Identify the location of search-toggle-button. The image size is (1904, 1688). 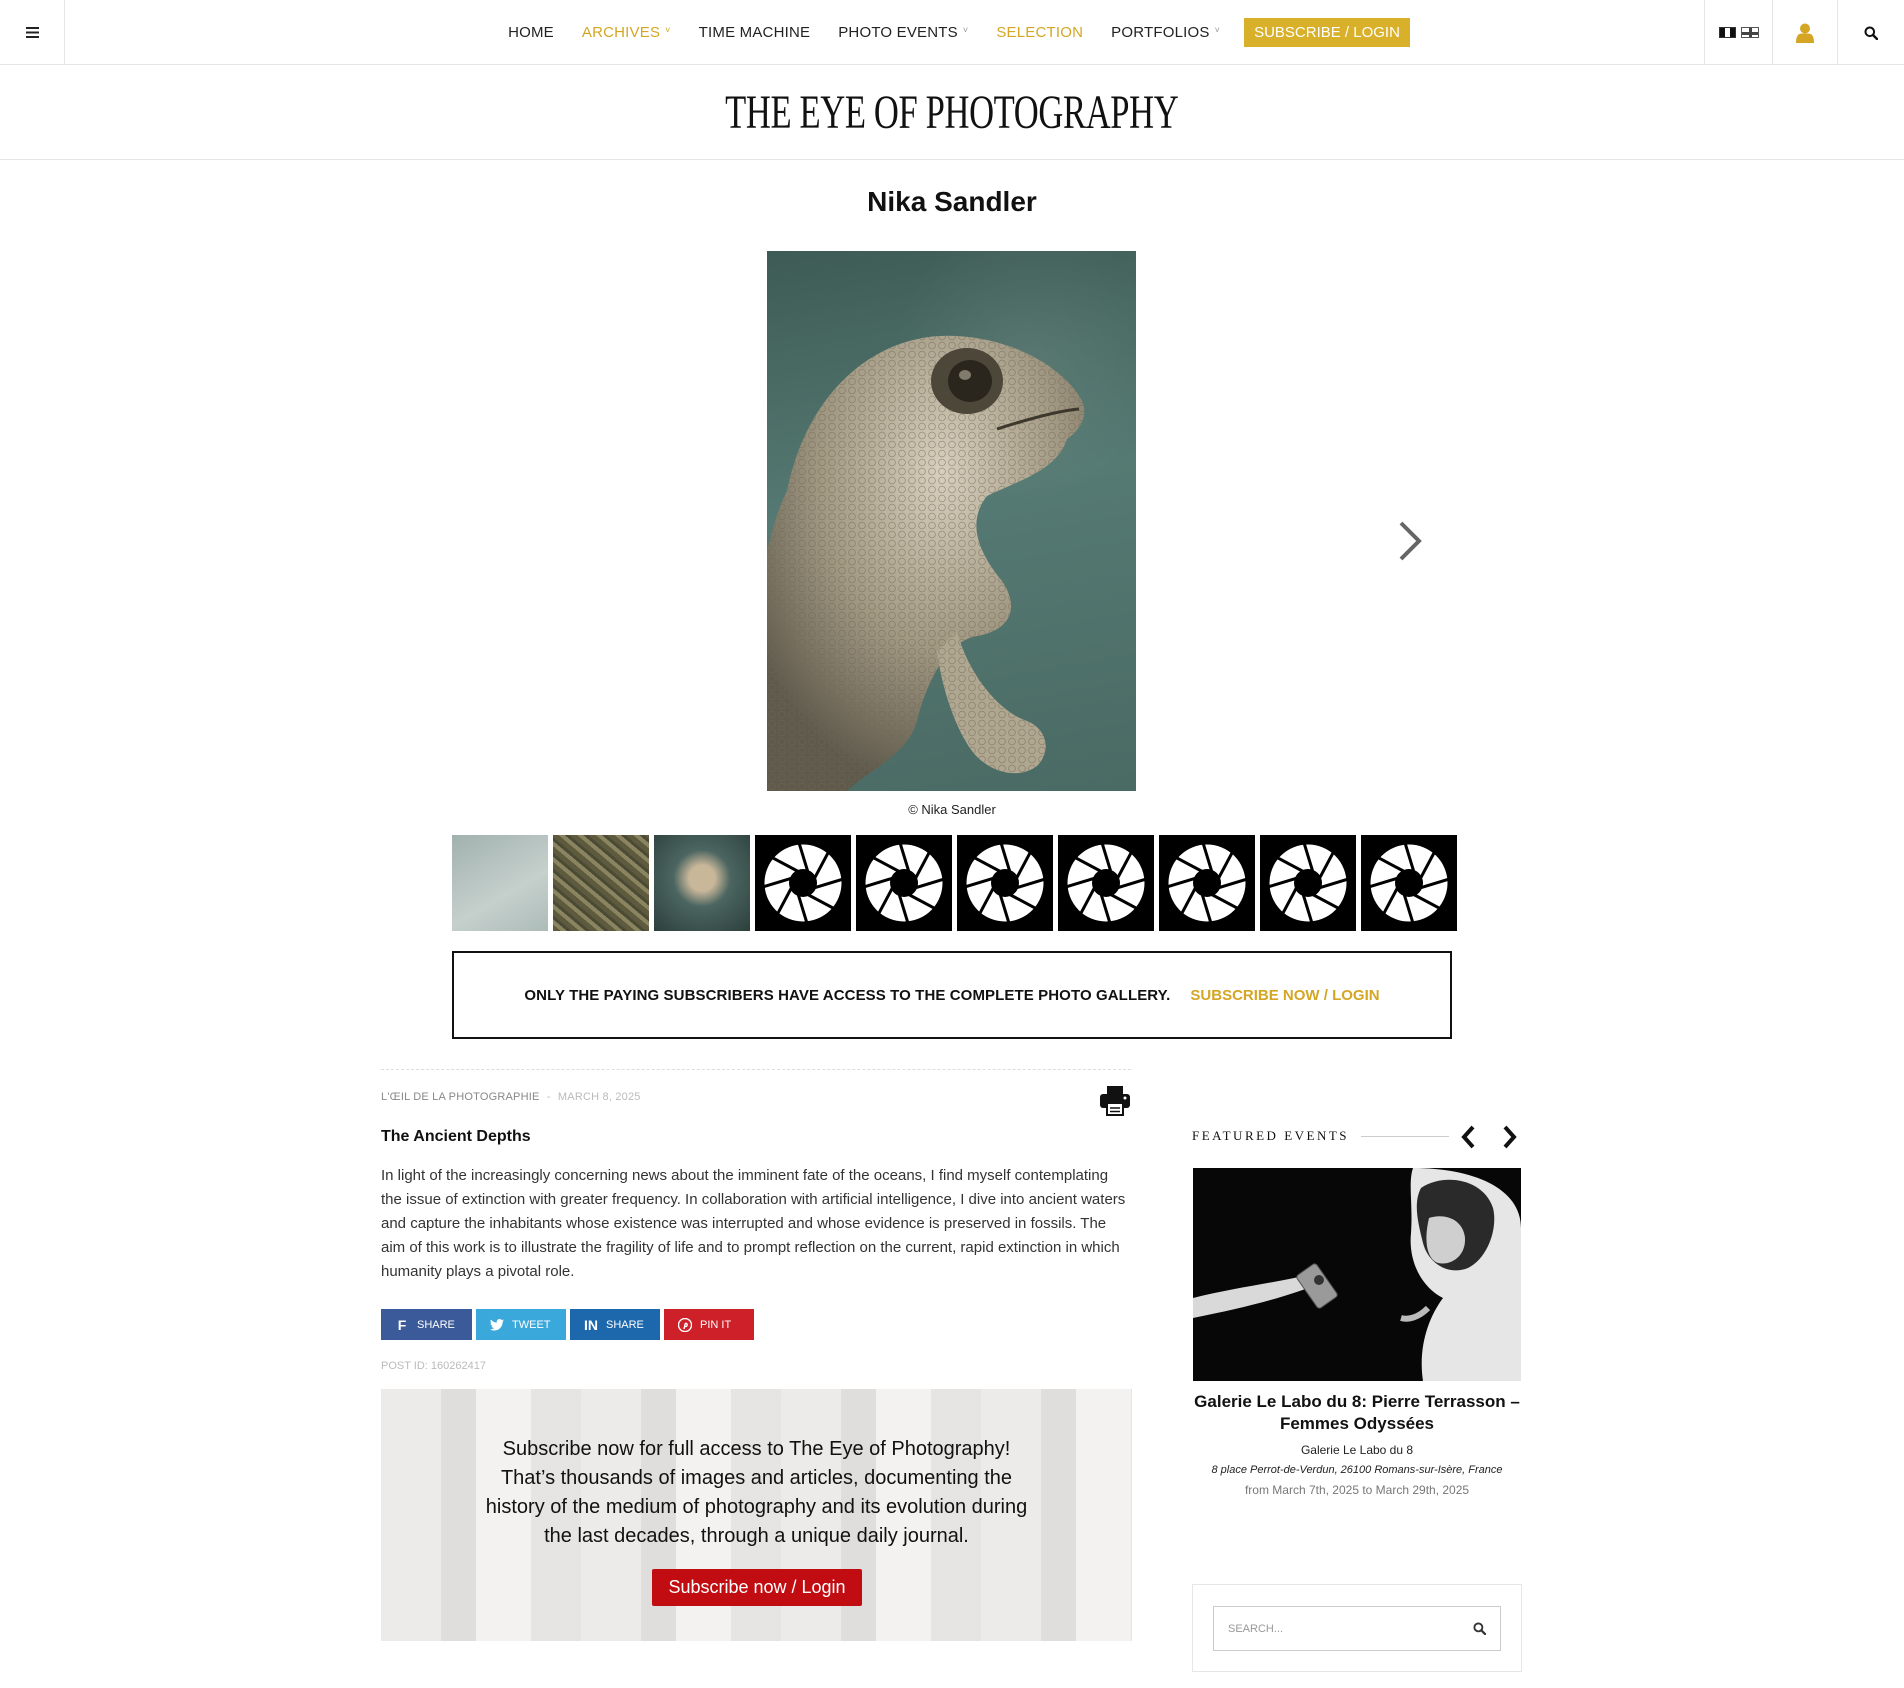
(1870, 32).